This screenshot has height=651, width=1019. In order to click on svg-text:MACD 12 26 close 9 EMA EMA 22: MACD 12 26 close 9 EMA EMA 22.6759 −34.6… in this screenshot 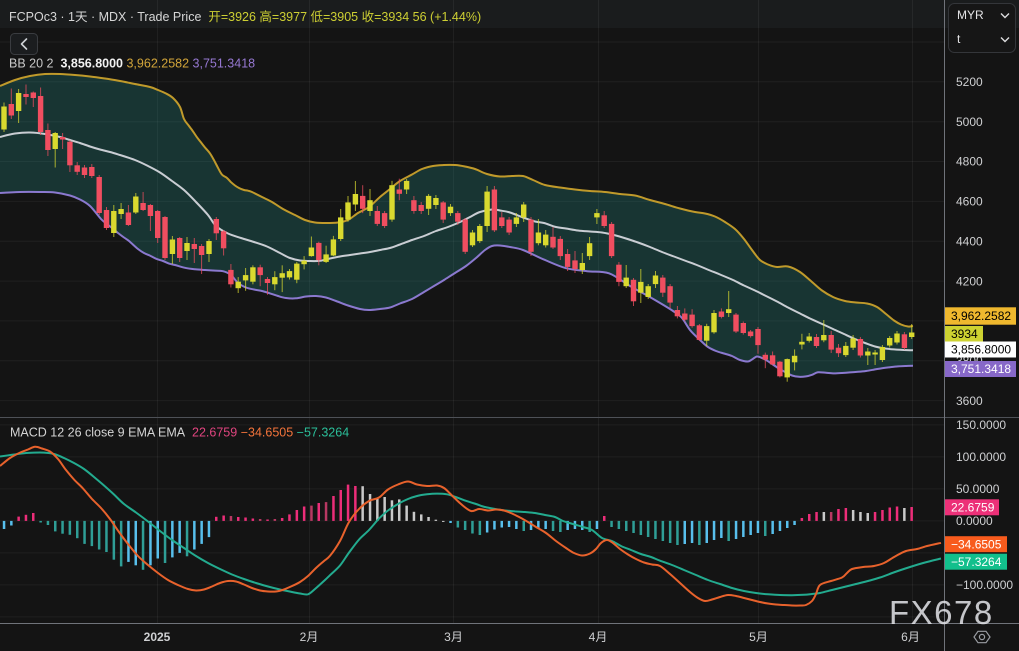, I will do `click(179, 433)`.